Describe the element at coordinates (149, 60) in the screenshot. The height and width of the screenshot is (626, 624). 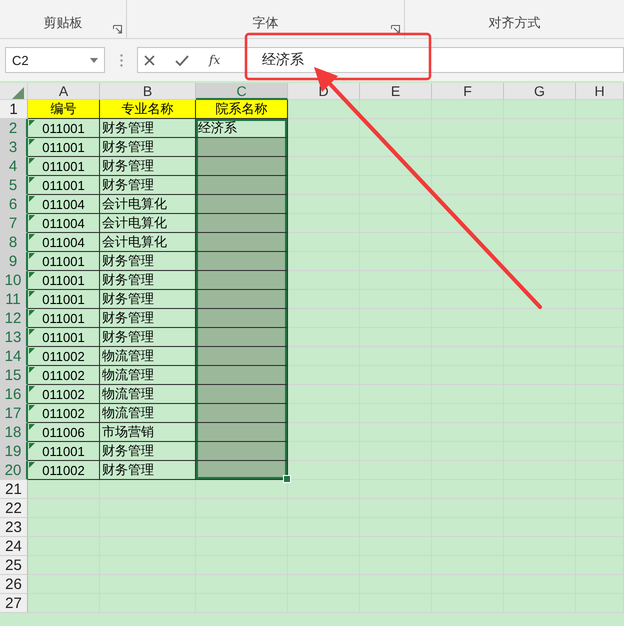
I see `cancel-icon` at that location.